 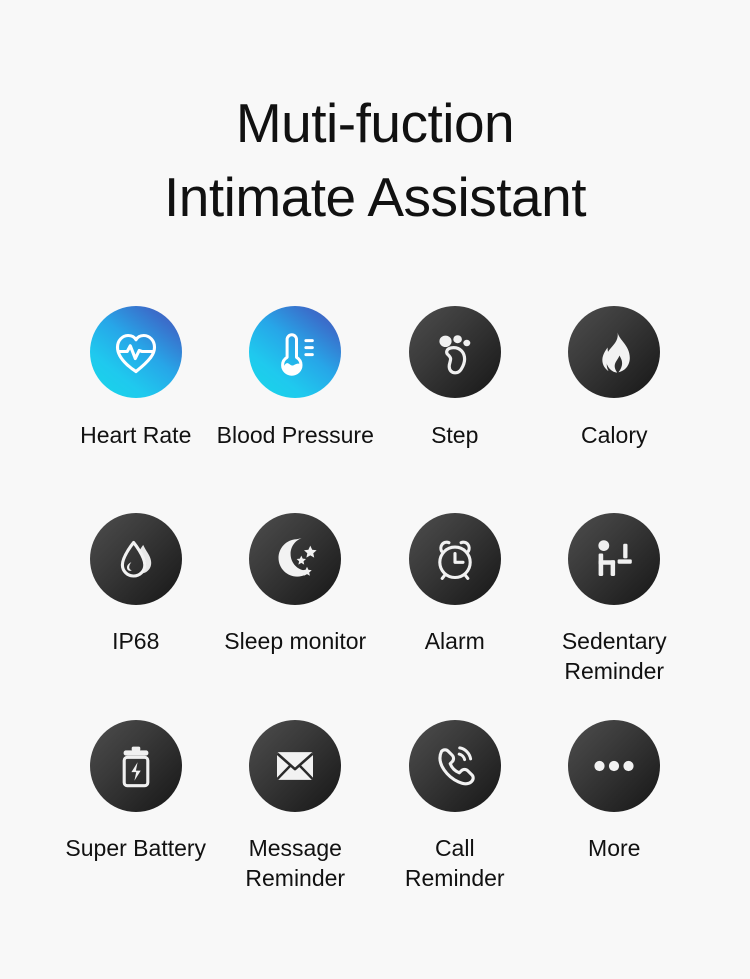 I want to click on alarm-badge, so click(x=454, y=559).